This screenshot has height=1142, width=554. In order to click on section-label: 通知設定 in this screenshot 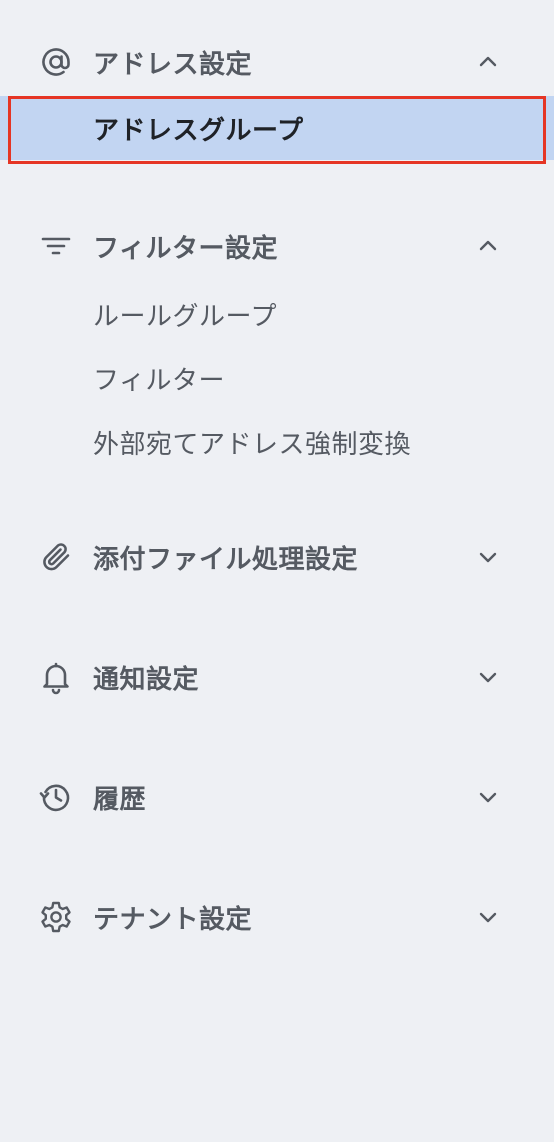, I will do `click(146, 679)`.